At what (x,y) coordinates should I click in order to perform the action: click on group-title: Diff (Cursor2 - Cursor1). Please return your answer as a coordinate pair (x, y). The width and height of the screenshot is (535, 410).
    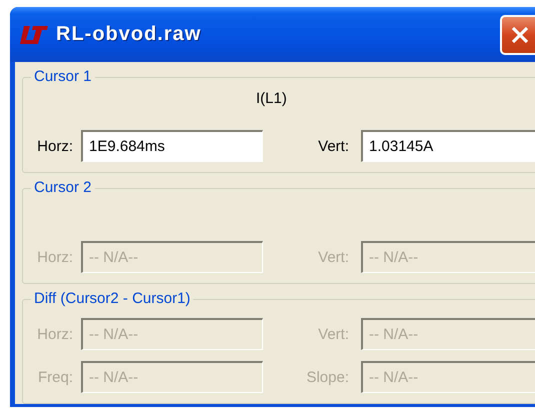
    Looking at the image, I should click on (112, 299).